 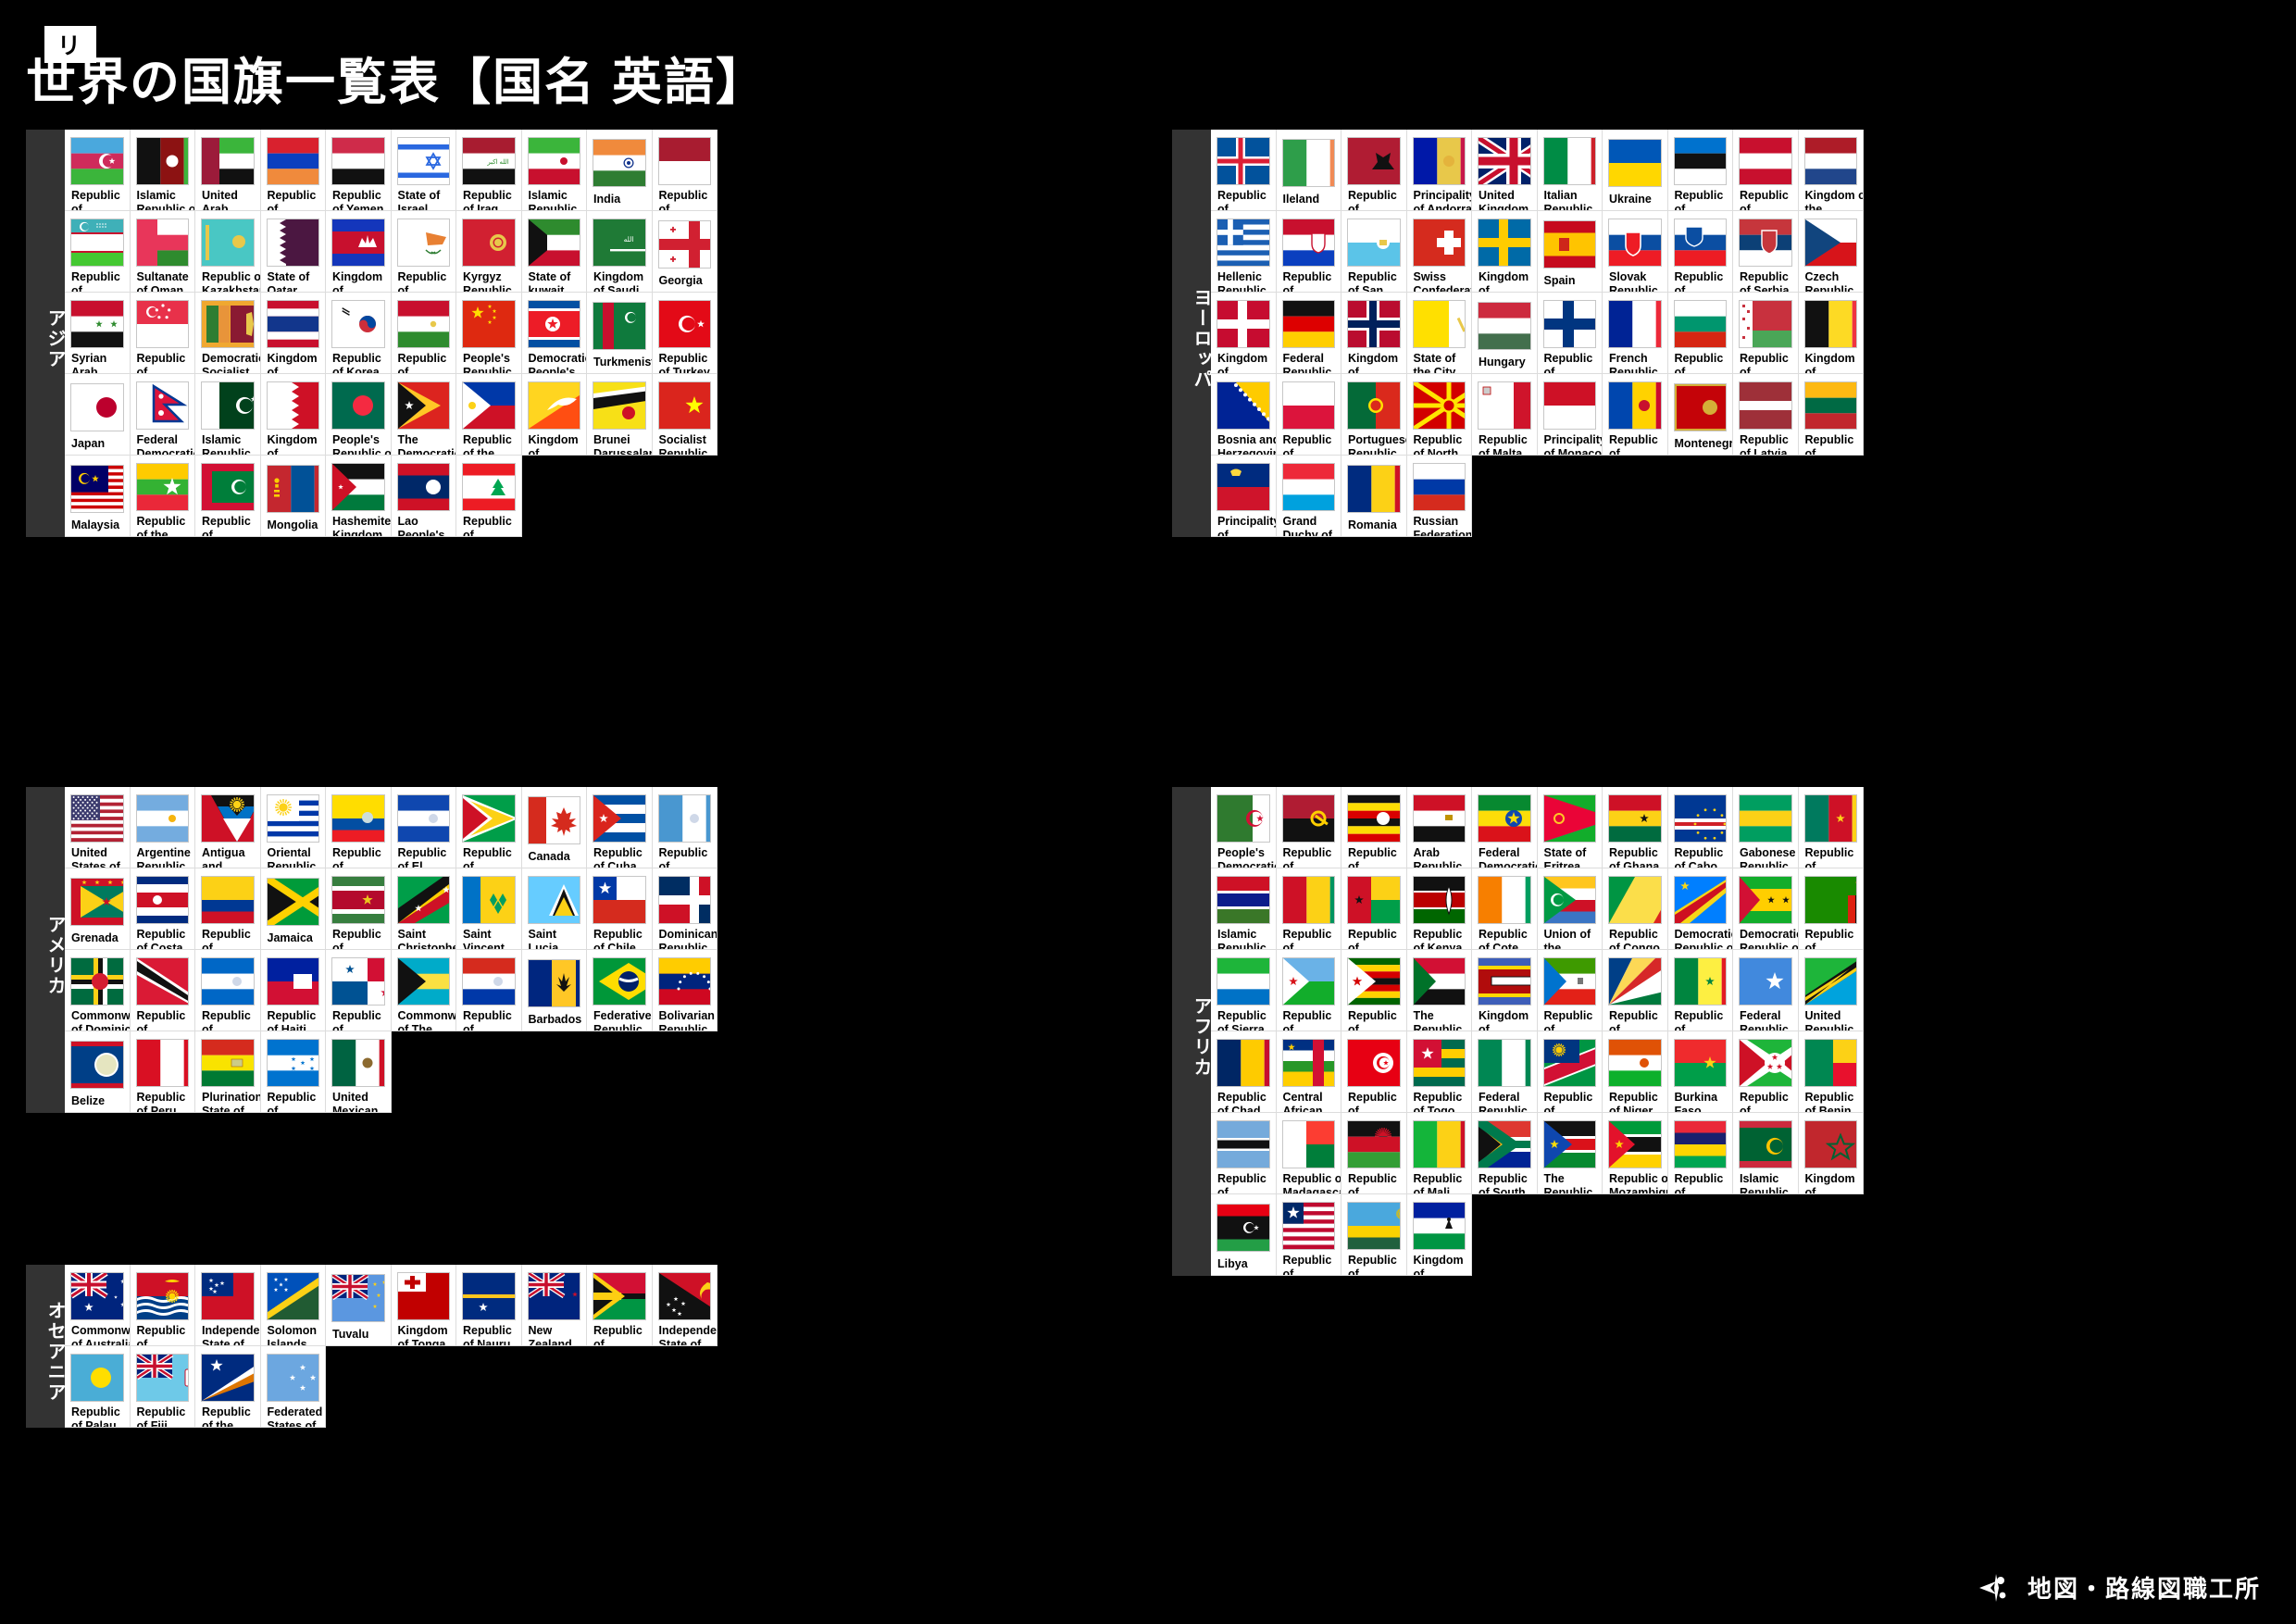 I want to click on country-cell: Federal Republic of Germany, so click(x=1308, y=333).